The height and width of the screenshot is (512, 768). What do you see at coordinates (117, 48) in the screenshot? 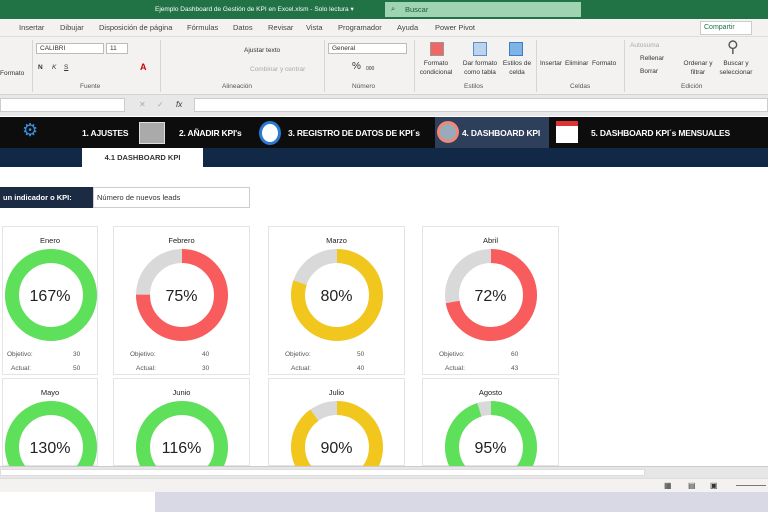
I see `font-size-select: 11` at bounding box center [117, 48].